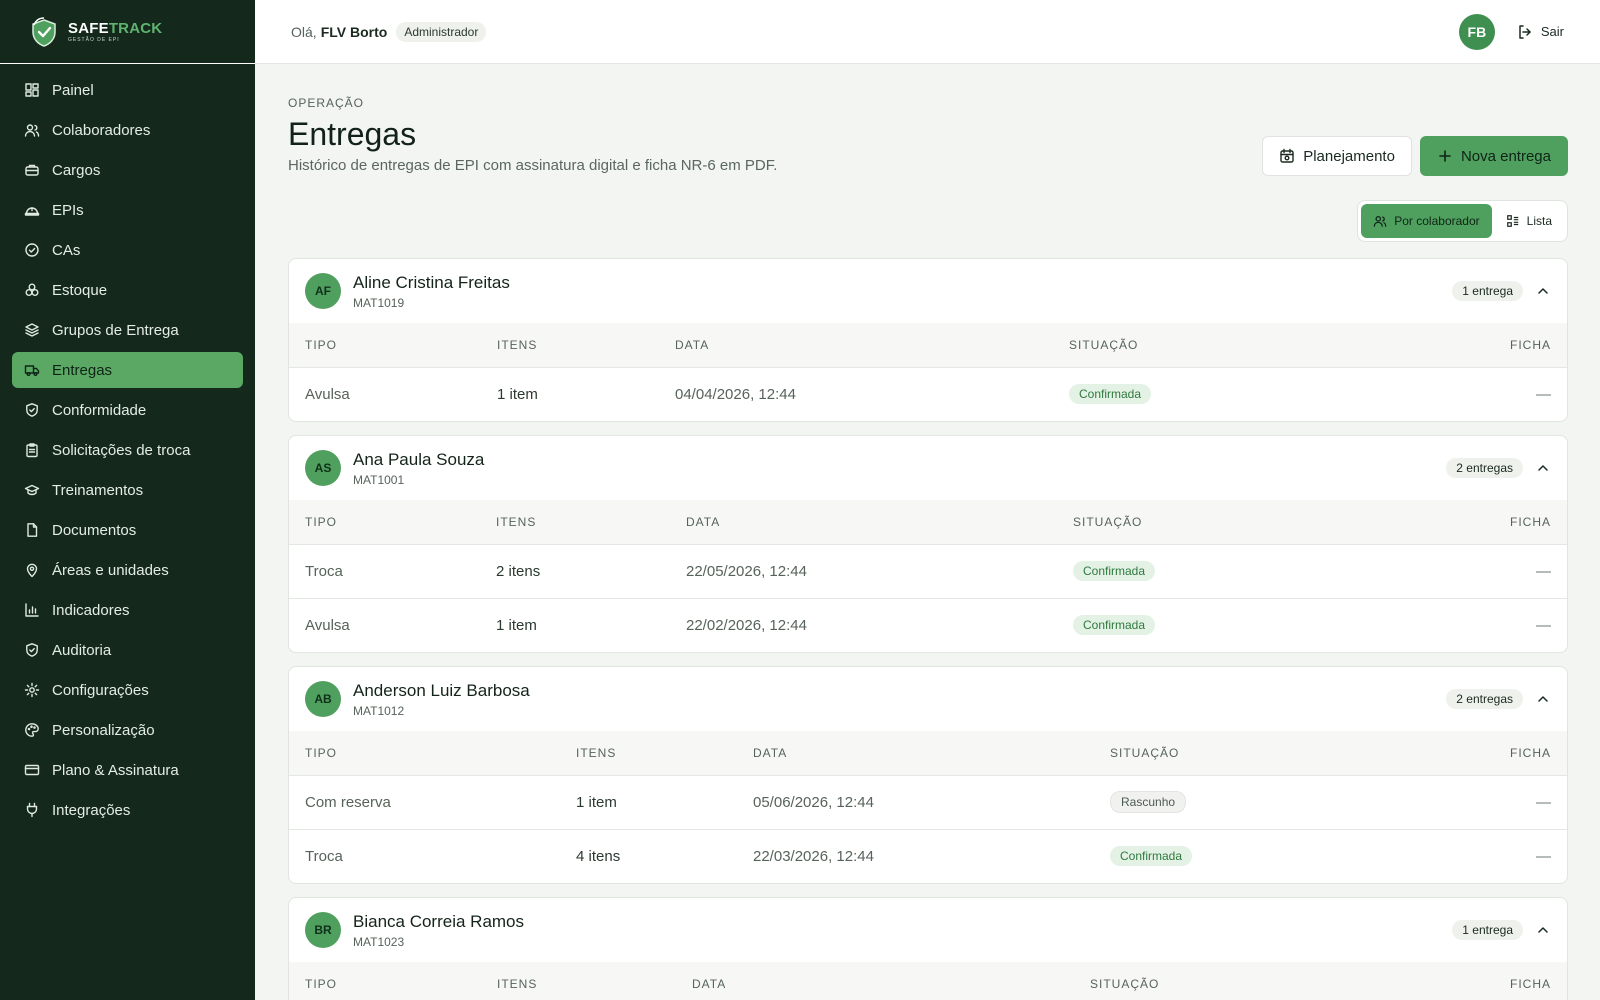 This screenshot has width=1600, height=1000. What do you see at coordinates (127, 250) in the screenshot?
I see `sidebar-item-cas: CAs` at bounding box center [127, 250].